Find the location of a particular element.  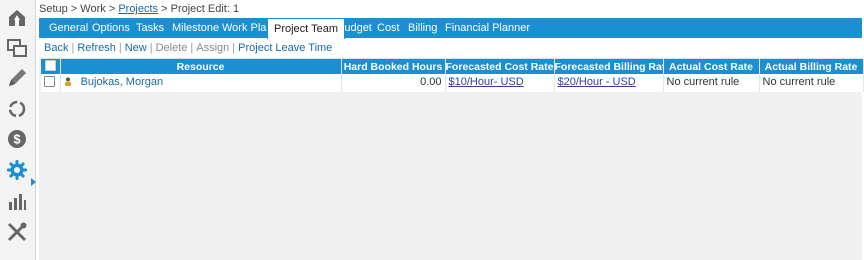

tab-cost: Cost is located at coordinates (388, 28).